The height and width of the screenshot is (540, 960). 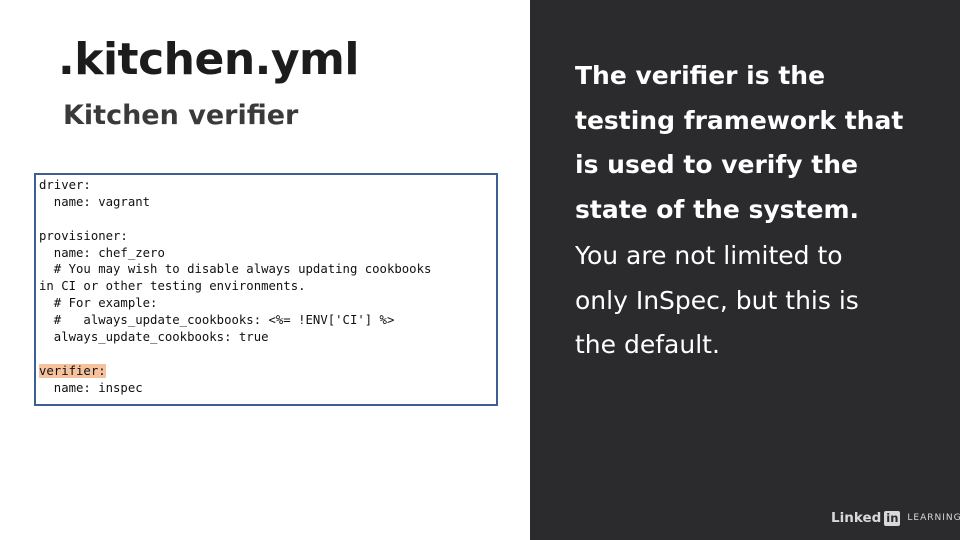 What do you see at coordinates (209, 59) in the screenshot?
I see `slide-title: .kitchen.yml` at bounding box center [209, 59].